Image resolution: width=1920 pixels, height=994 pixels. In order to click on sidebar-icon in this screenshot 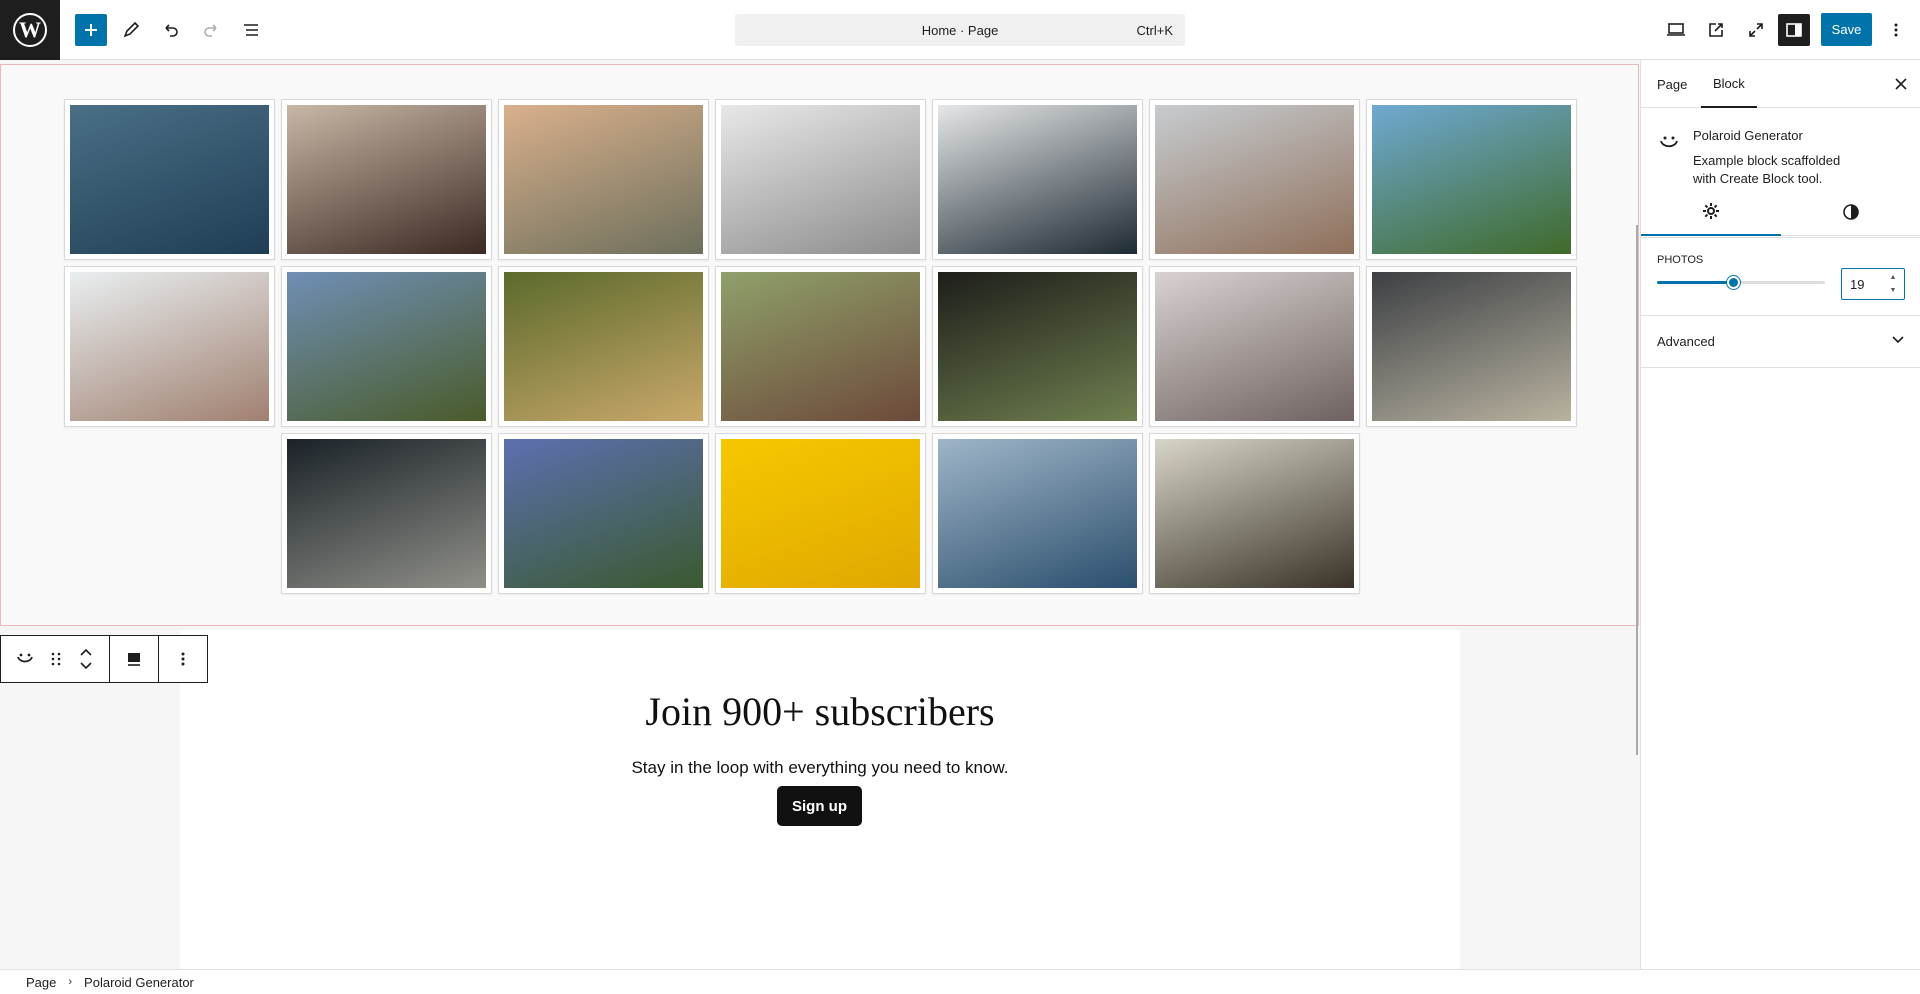, I will do `click(1794, 30)`.